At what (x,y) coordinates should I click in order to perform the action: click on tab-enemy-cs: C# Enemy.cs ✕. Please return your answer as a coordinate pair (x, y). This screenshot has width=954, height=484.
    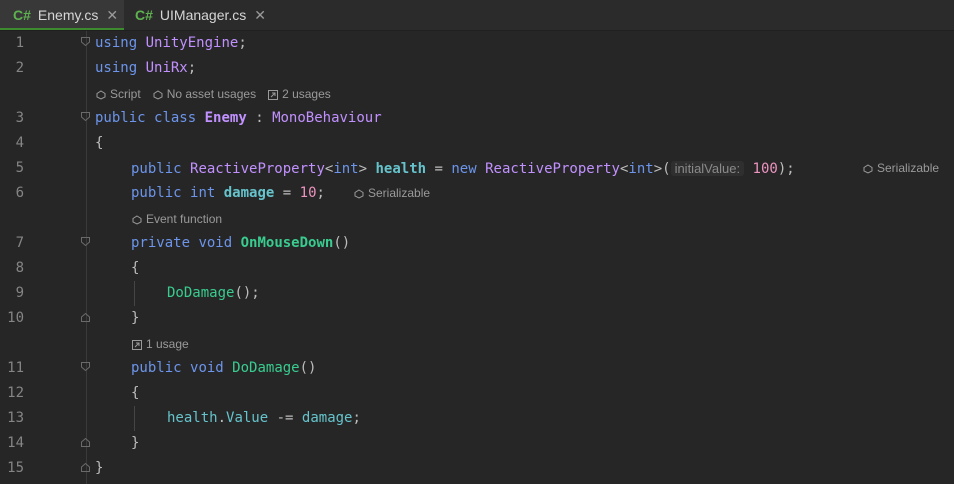
    Looking at the image, I should click on (62, 15).